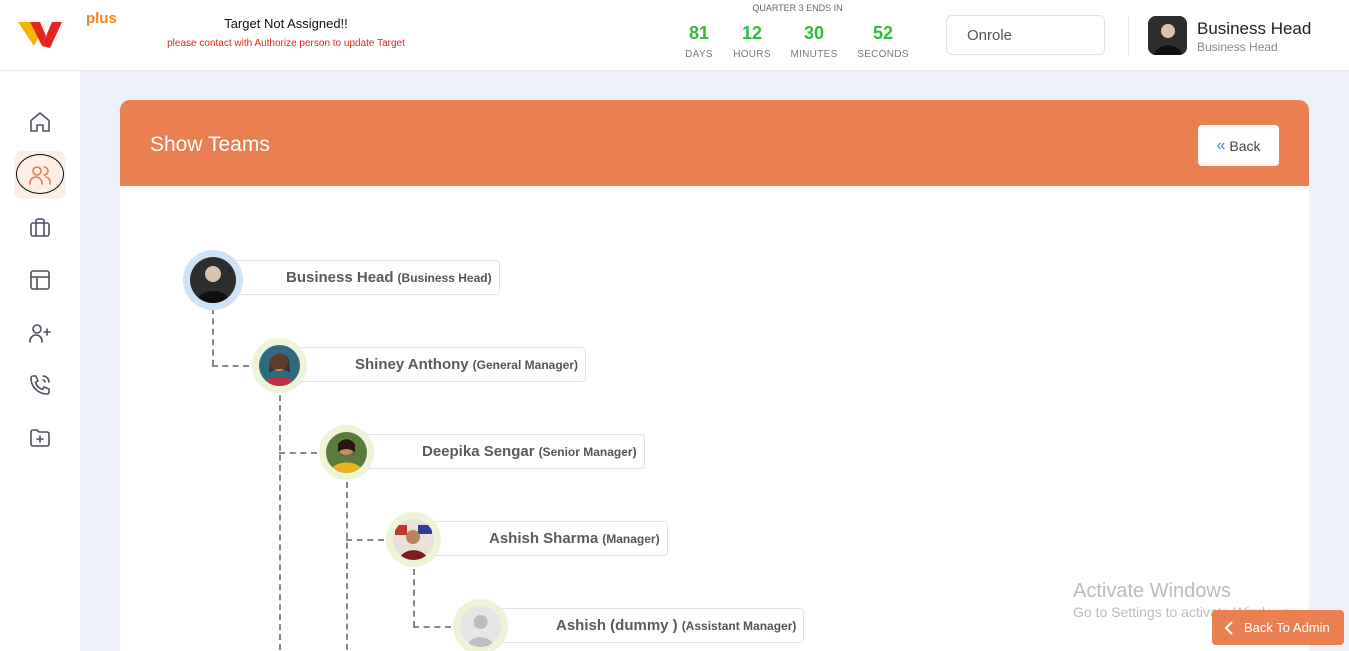  I want to click on user-plus-icon, so click(40, 333).